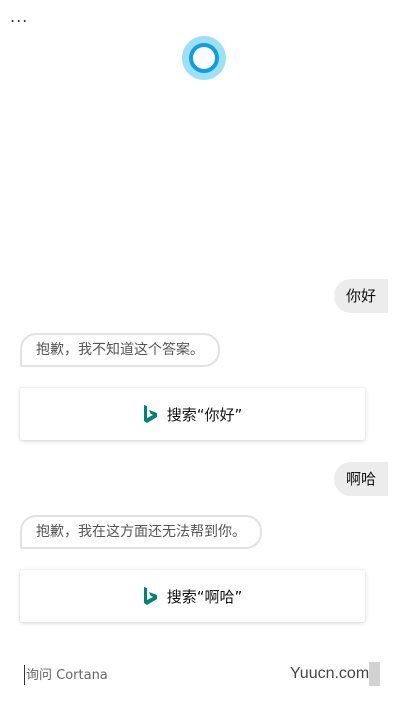  I want to click on user-message: 你好, so click(360, 296).